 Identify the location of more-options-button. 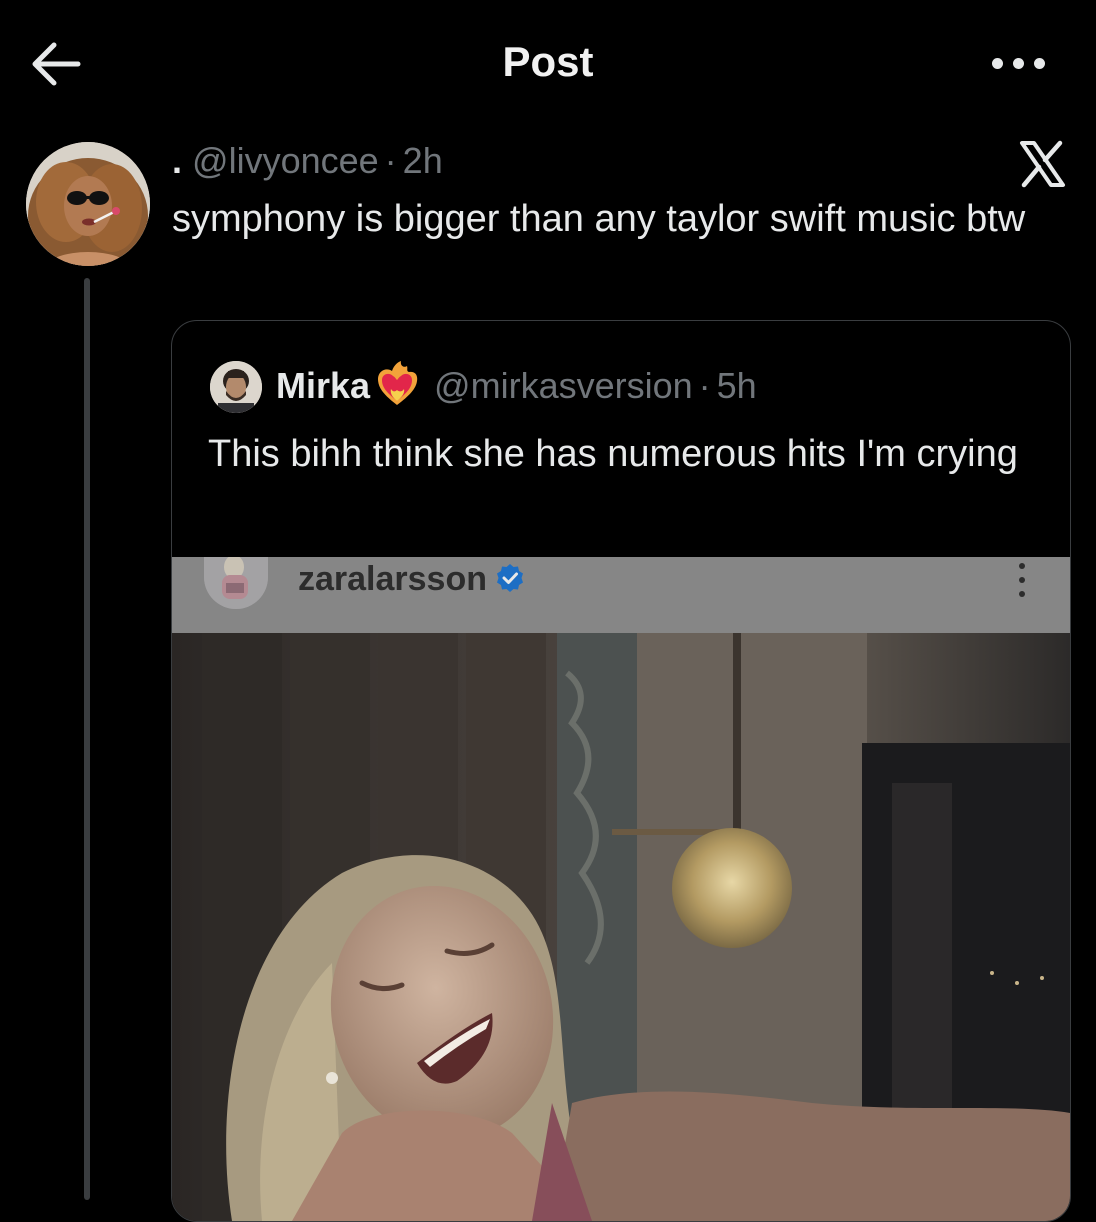
(1018, 63).